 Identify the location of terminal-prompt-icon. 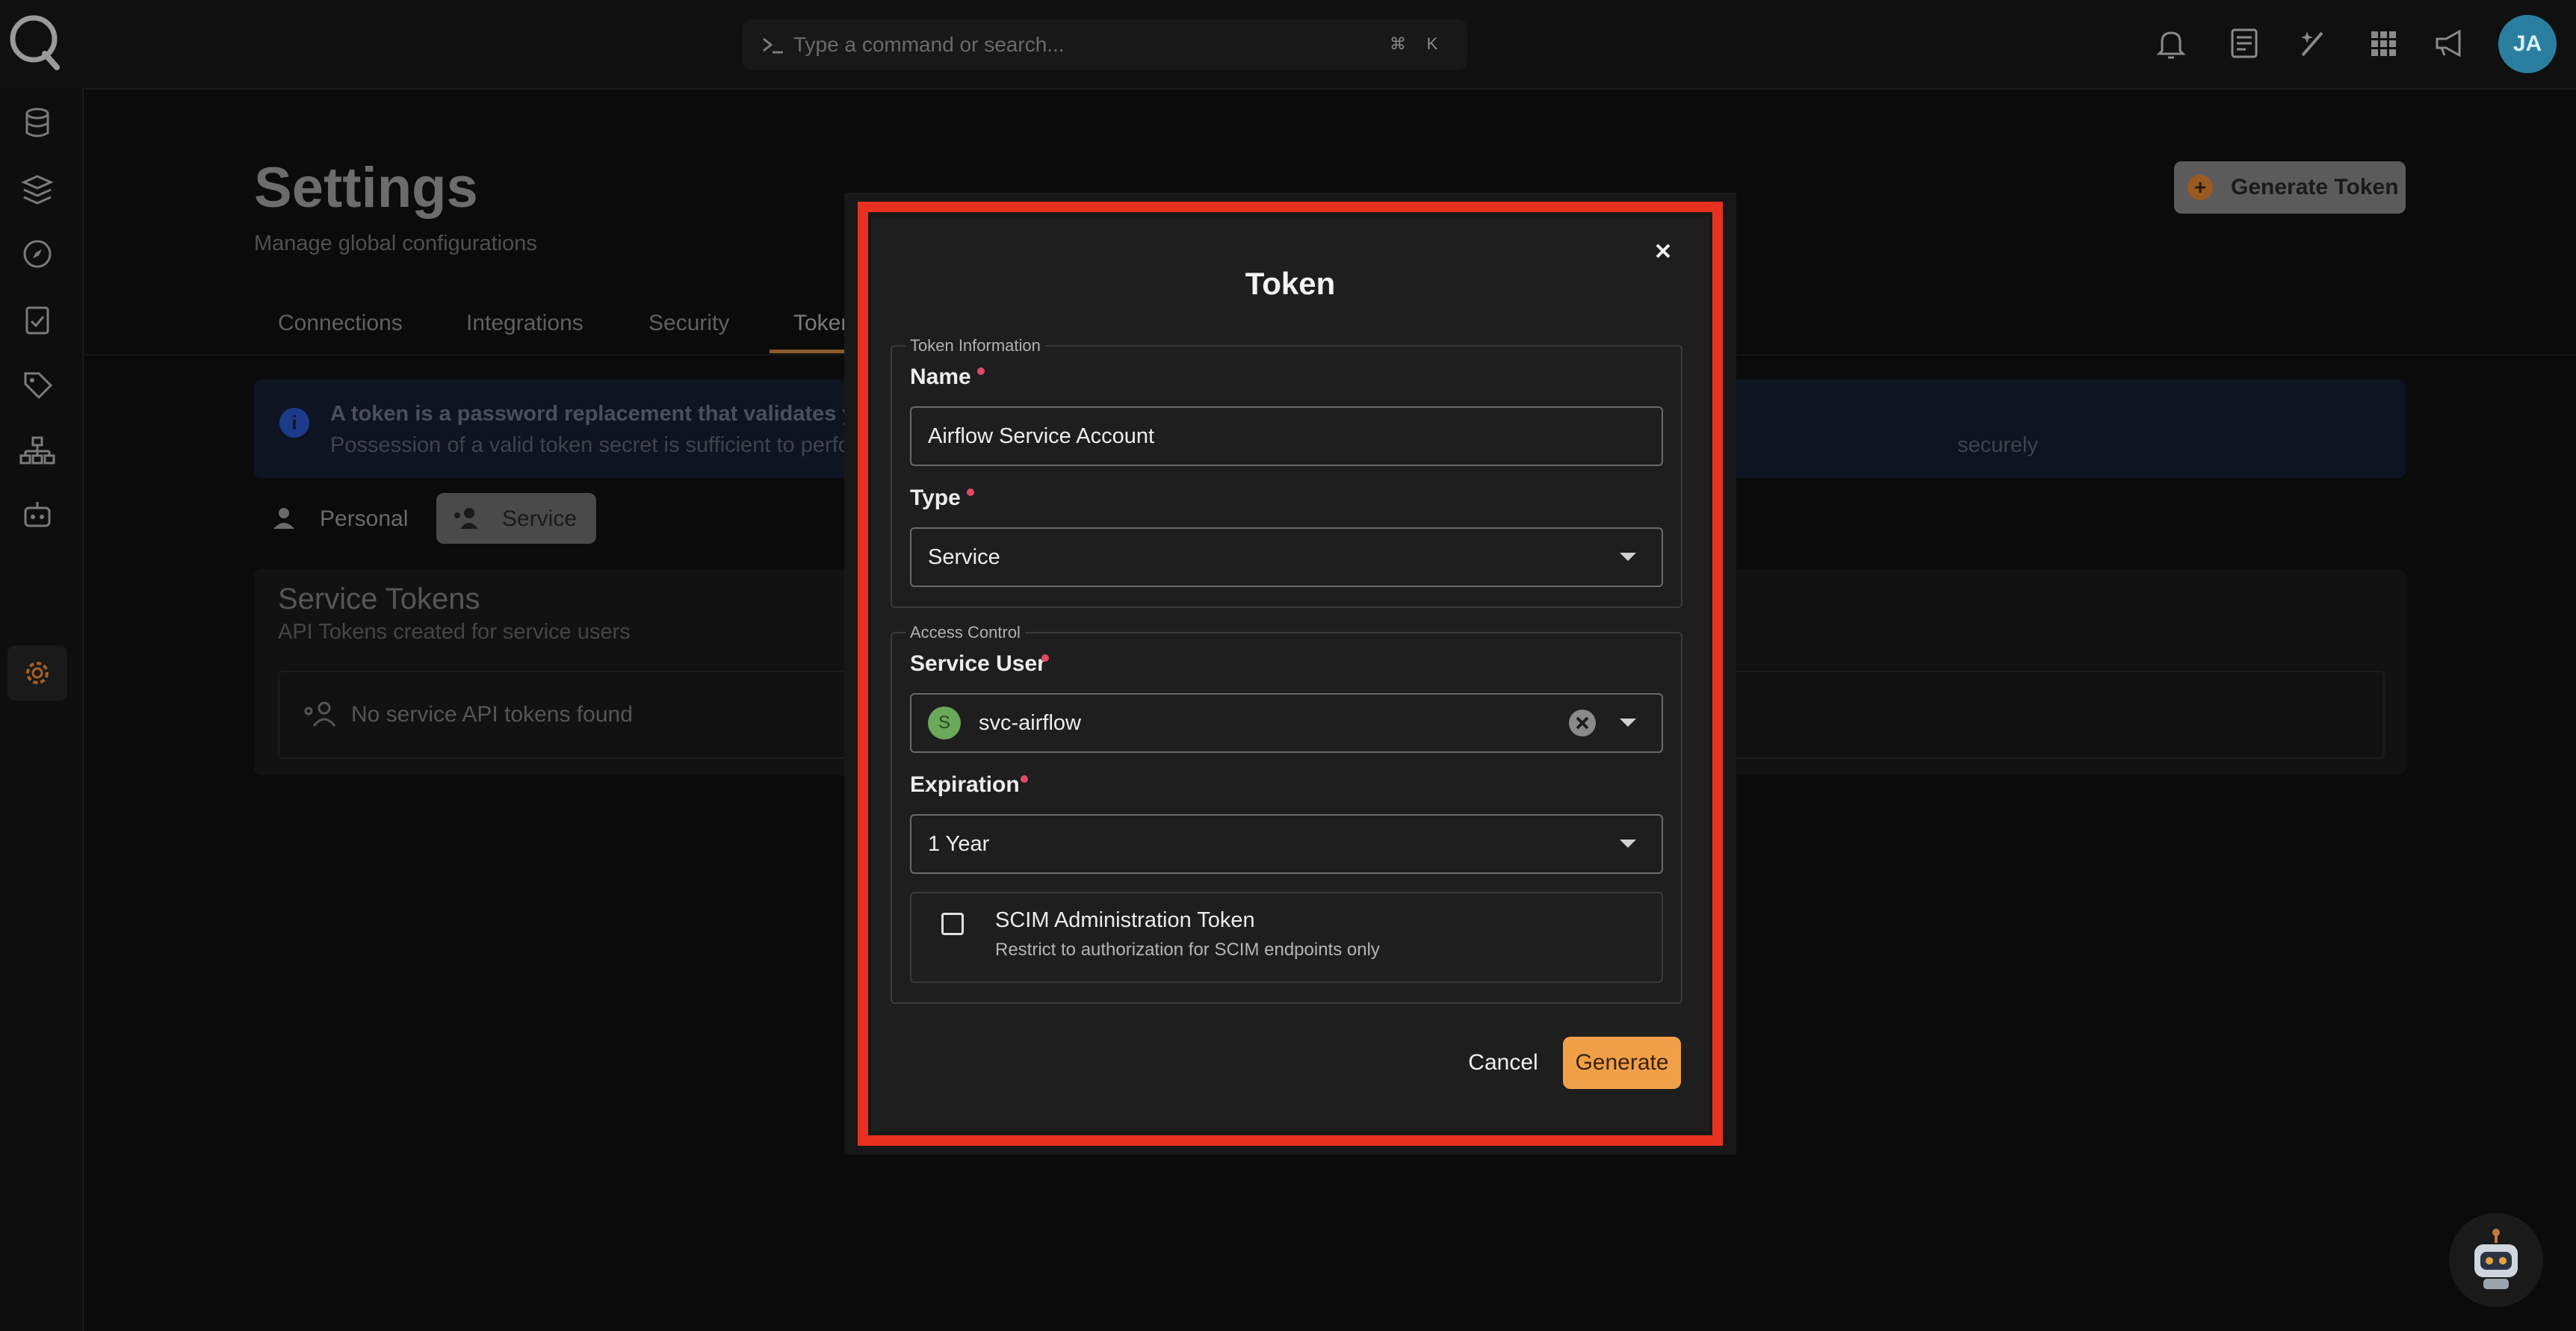
(773, 45).